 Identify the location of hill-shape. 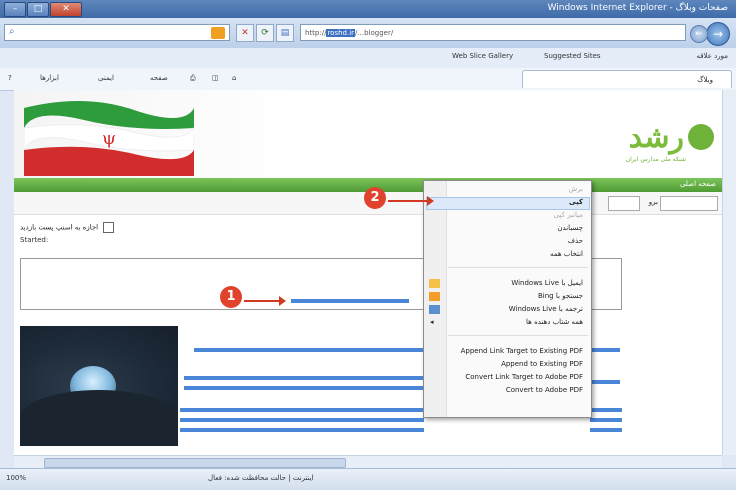
(99, 418).